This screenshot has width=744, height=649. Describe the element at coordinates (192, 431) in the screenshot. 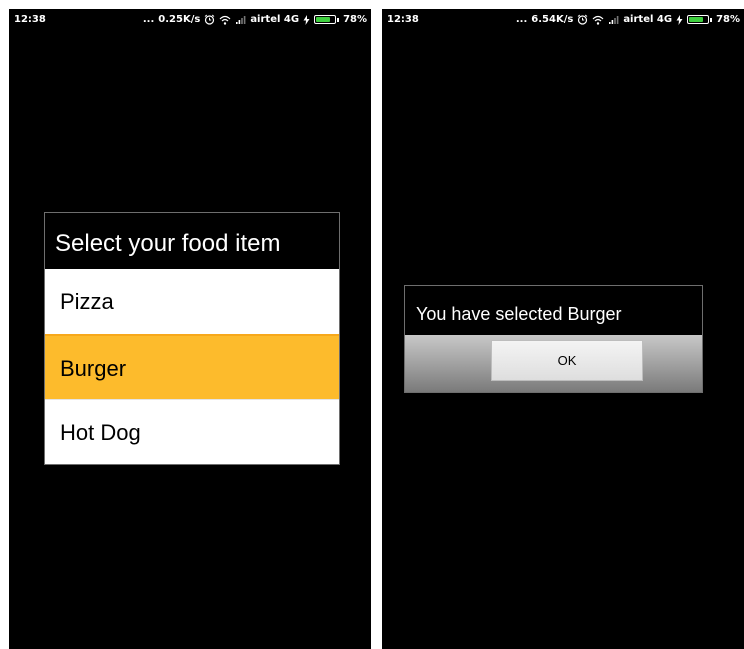

I see `option-hot-dog: Hot Dog` at that location.